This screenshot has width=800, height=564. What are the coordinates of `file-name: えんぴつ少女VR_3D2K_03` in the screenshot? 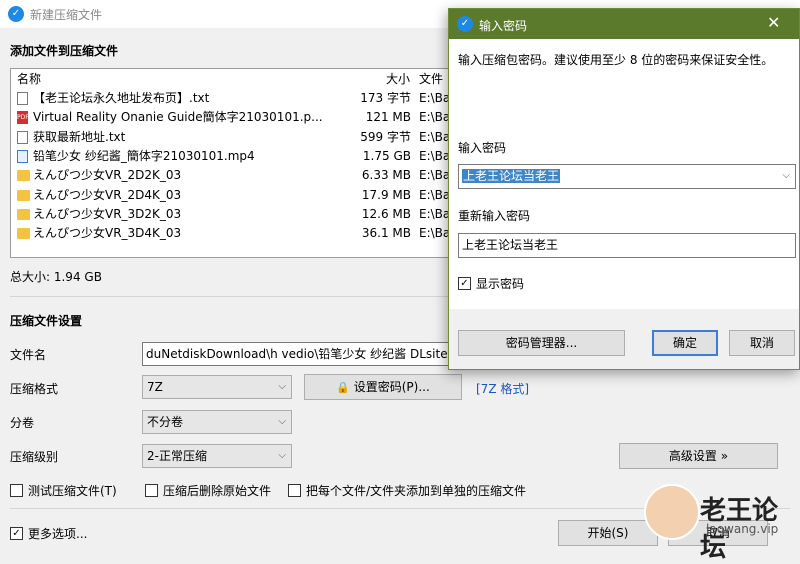 It's located at (107, 213).